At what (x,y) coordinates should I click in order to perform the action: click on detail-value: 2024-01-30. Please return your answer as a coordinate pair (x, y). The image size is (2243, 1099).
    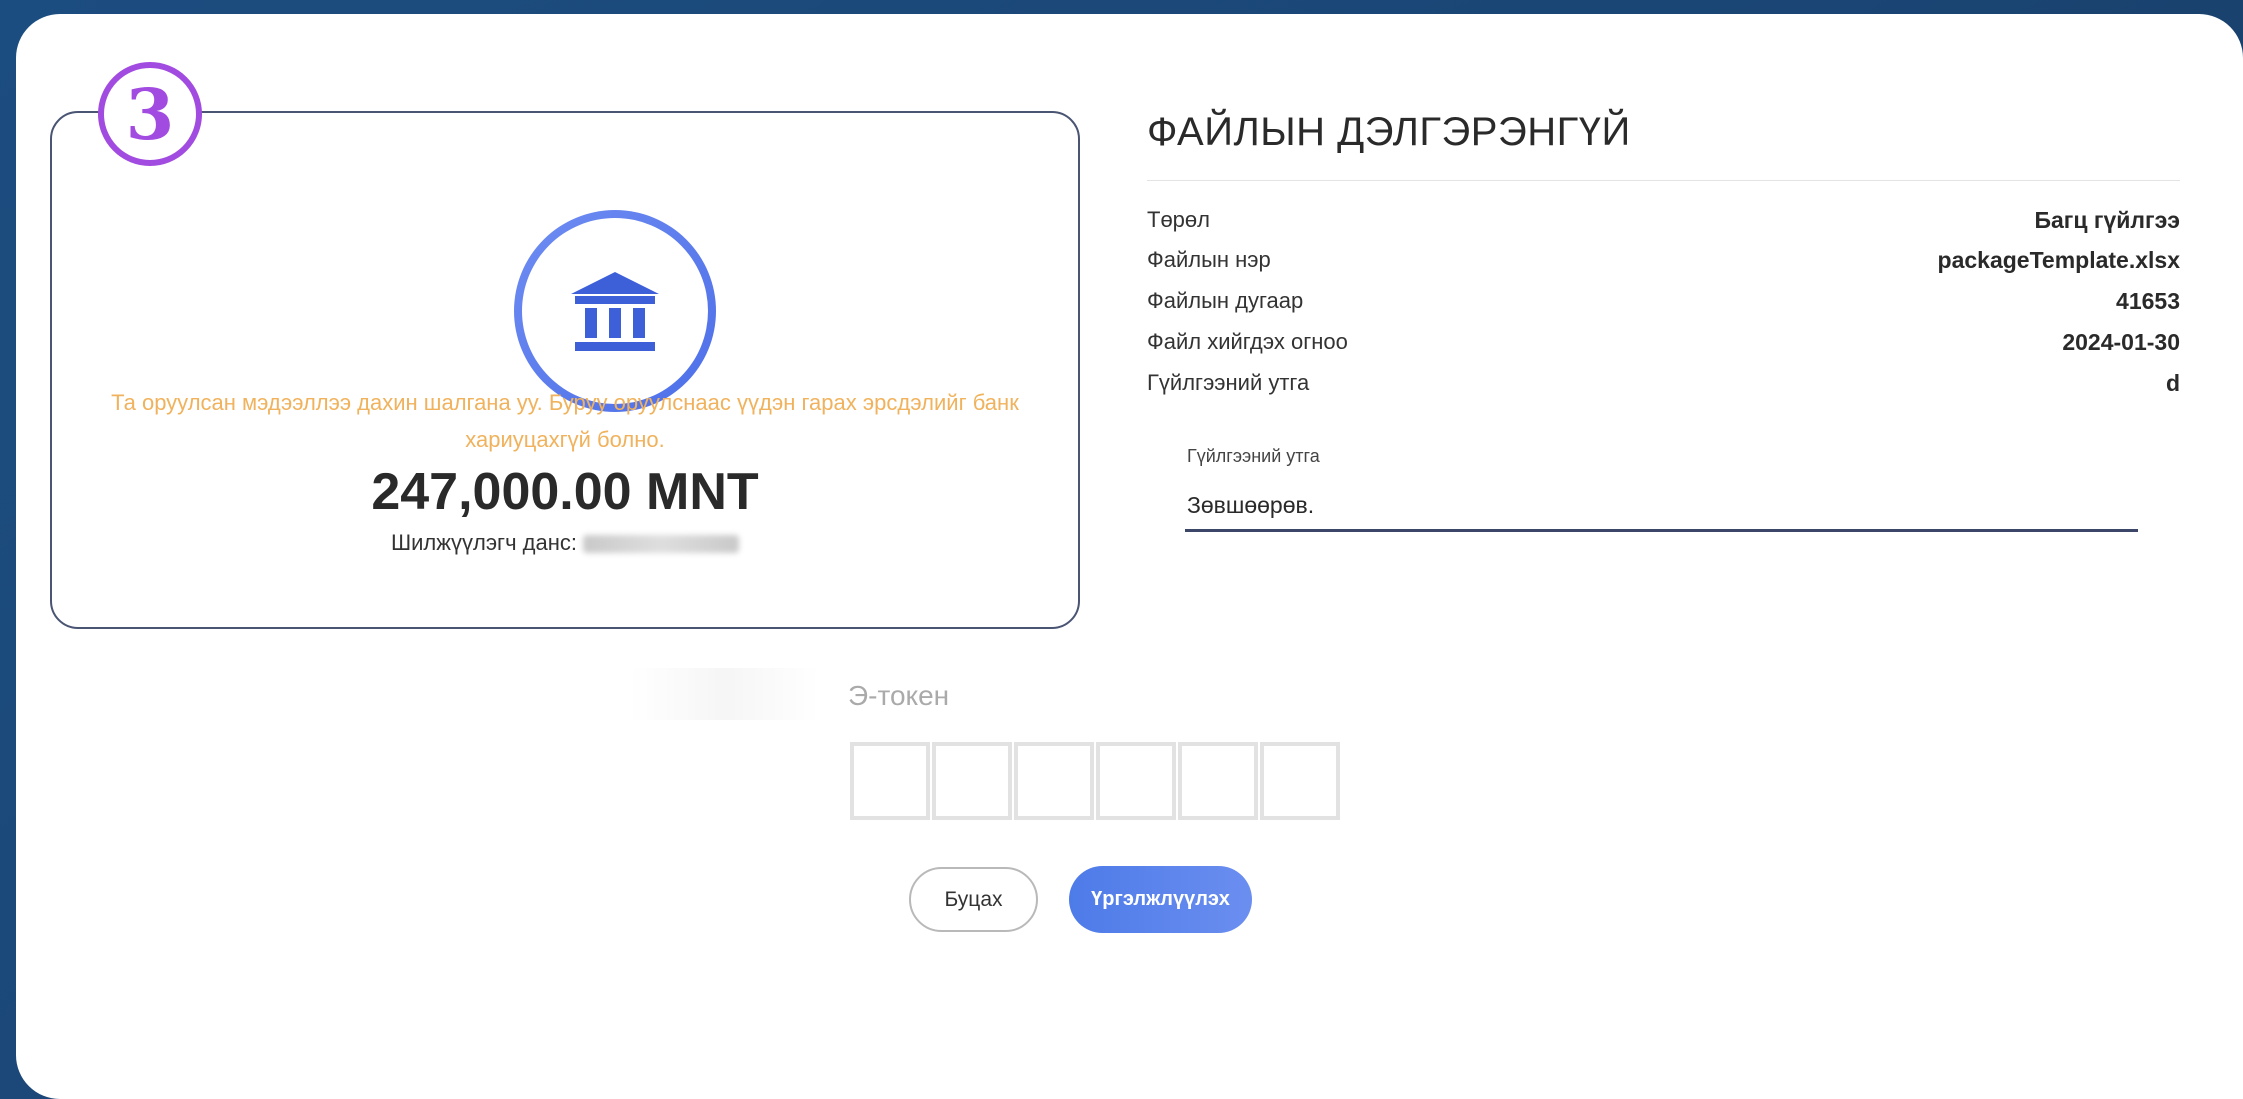
    Looking at the image, I should click on (2121, 341).